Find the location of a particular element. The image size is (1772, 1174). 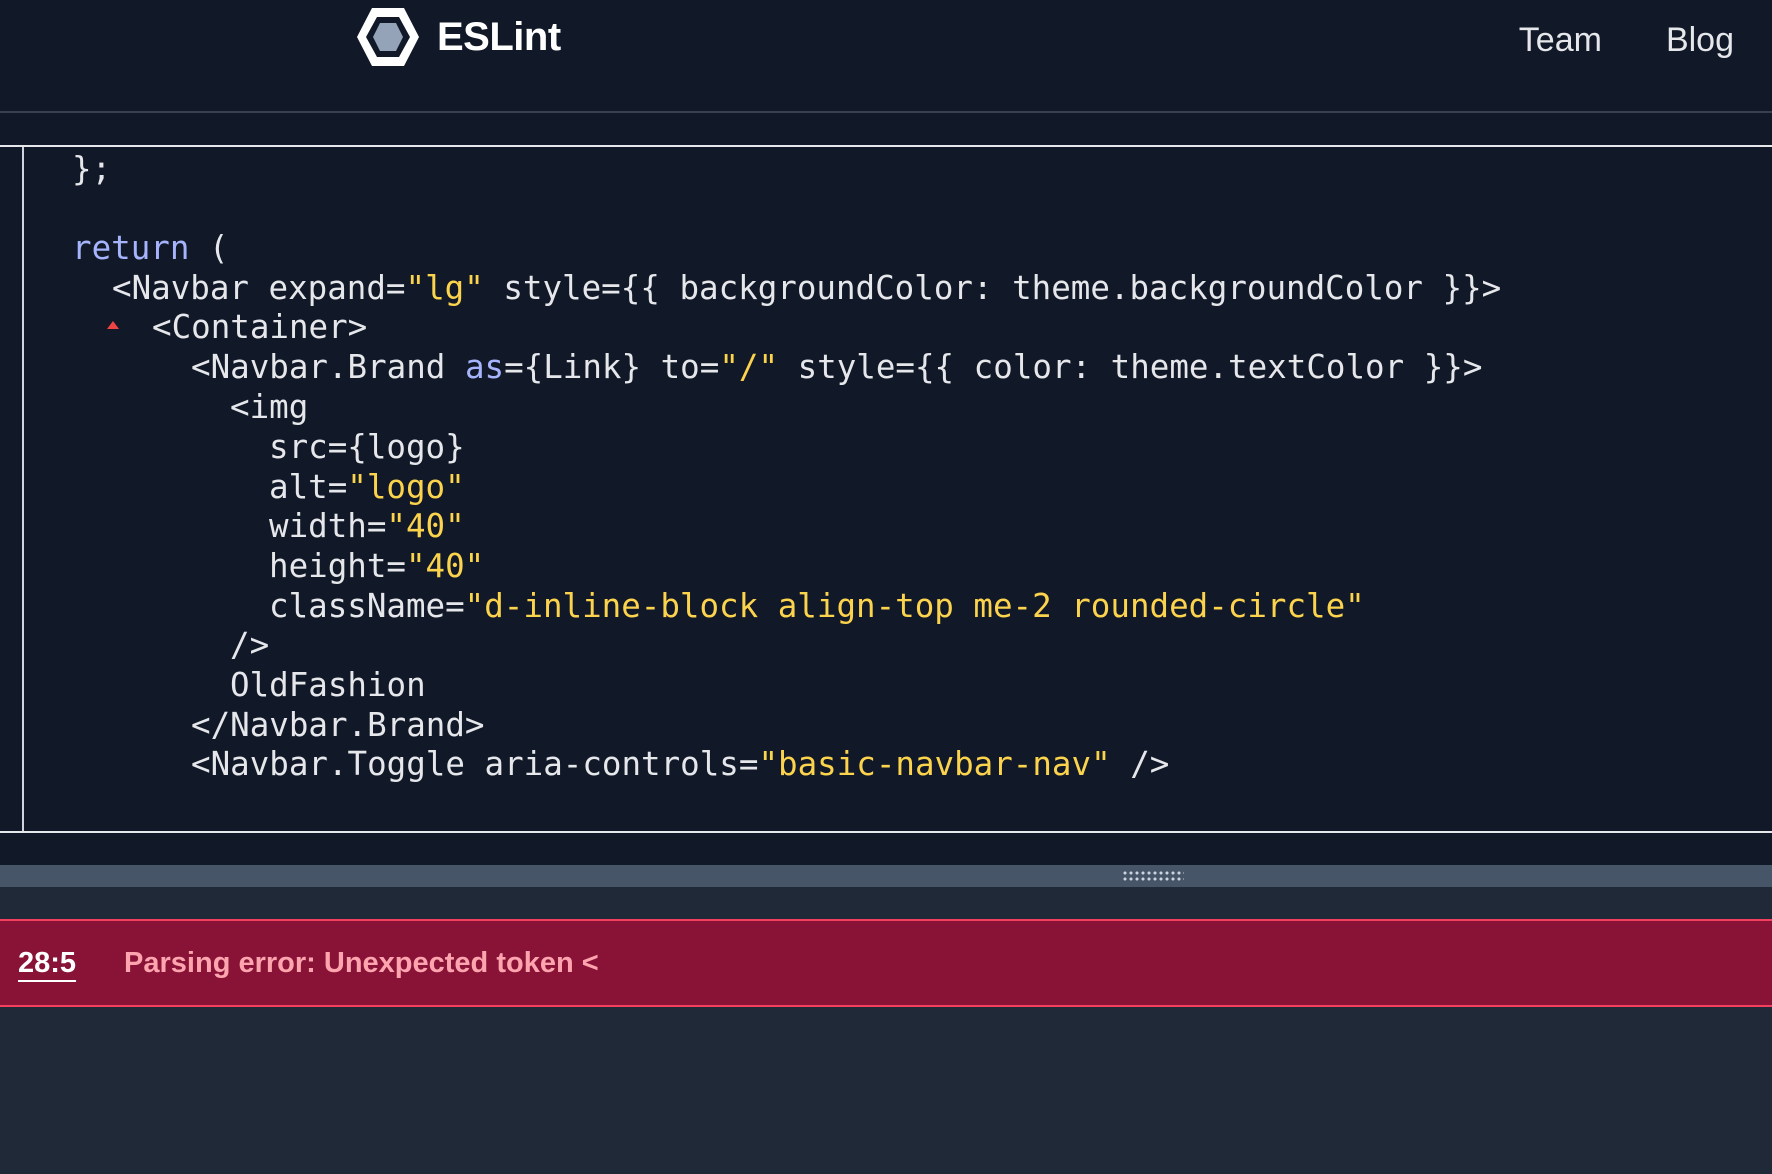

code-token: src={logo} is located at coordinates (367, 447).